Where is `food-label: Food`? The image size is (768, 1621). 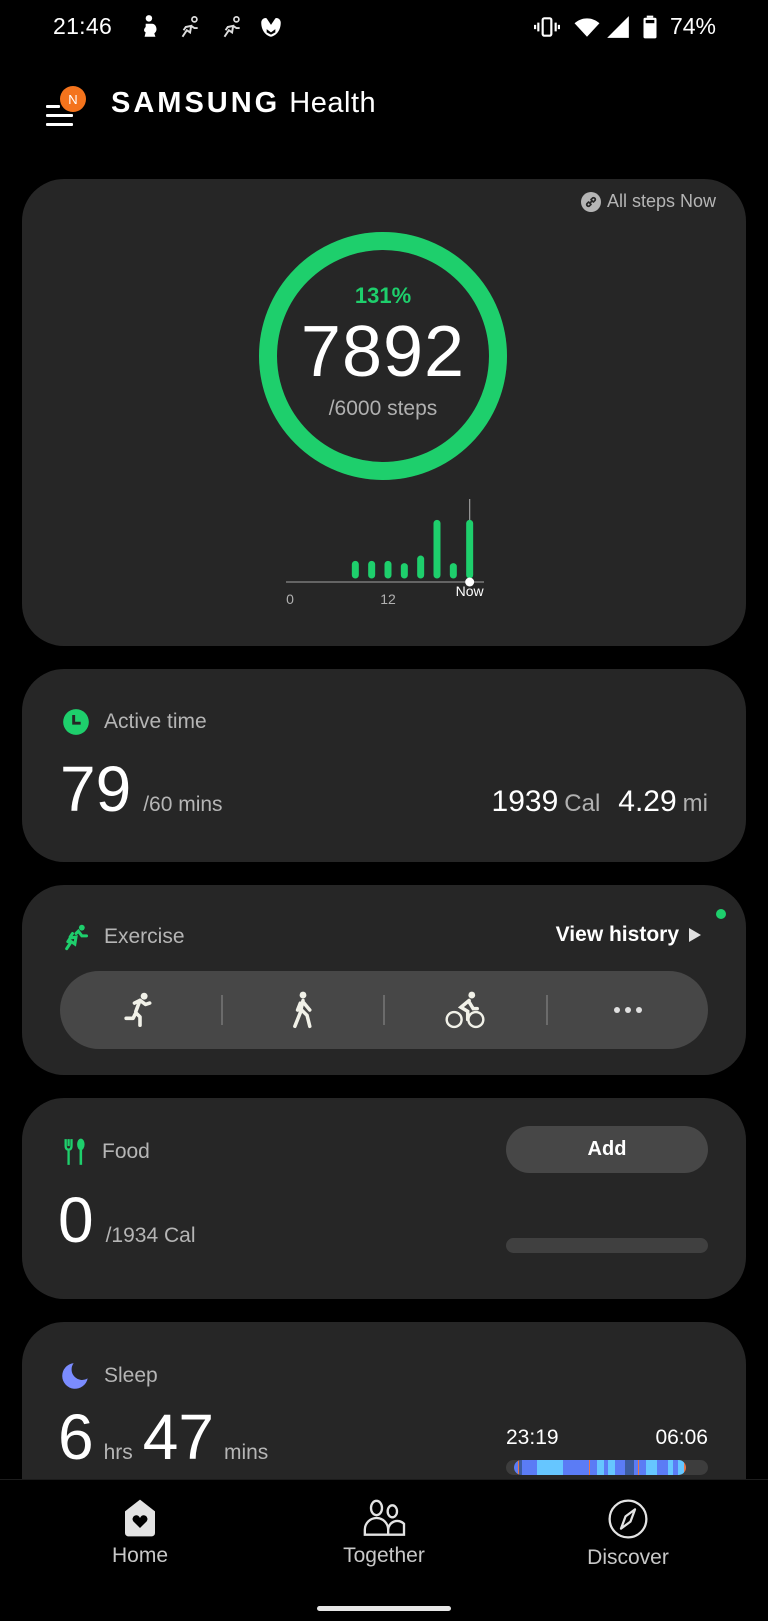
food-label: Food is located at coordinates (126, 1151).